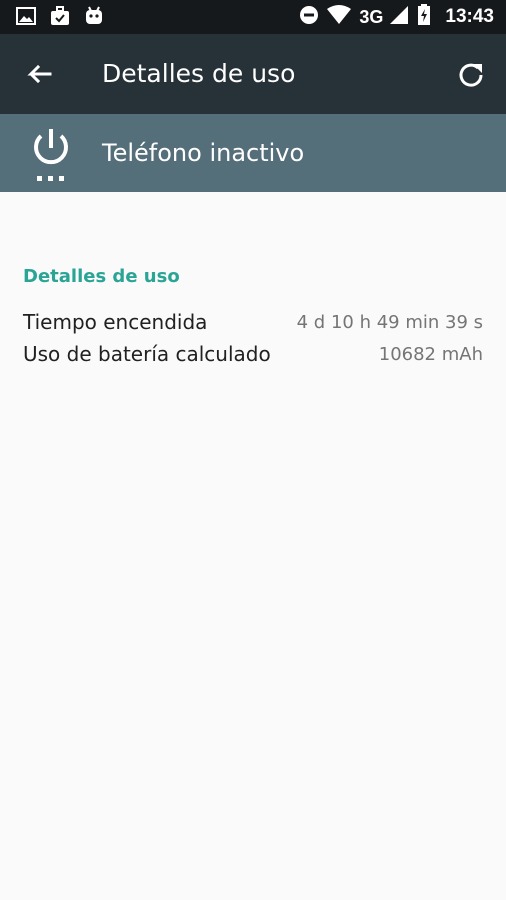 This screenshot has height=900, width=506. I want to click on section-title: Detalles de uso, so click(101, 276).